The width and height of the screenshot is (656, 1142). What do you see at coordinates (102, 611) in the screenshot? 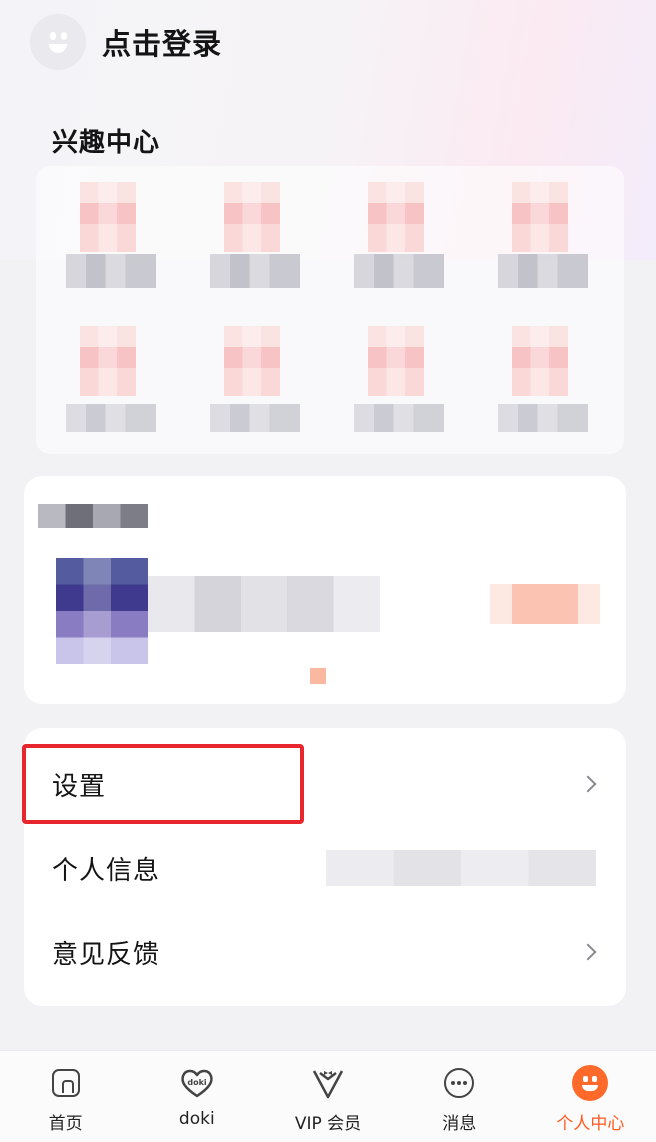
I see `record-thumbnail` at bounding box center [102, 611].